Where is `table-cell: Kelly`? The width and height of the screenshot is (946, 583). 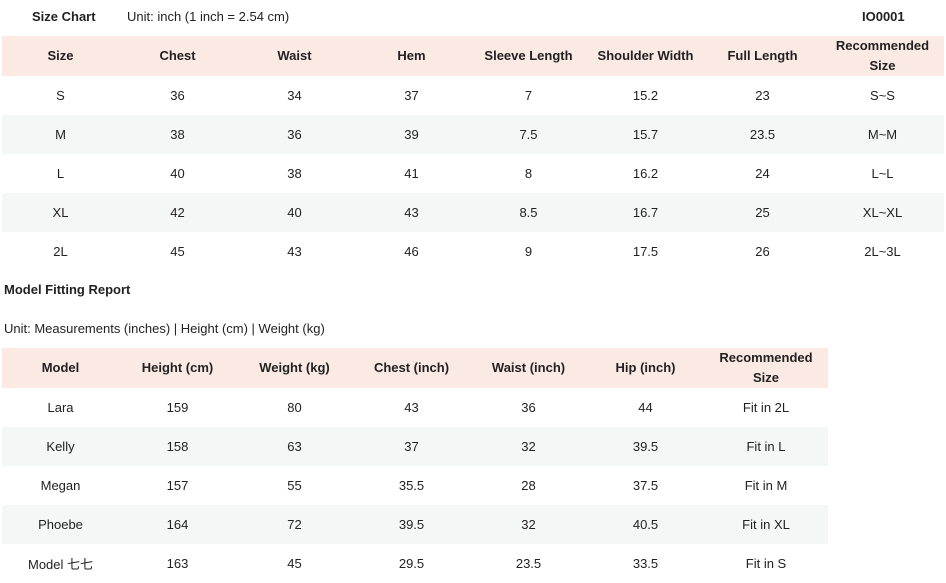 table-cell: Kelly is located at coordinates (60, 446).